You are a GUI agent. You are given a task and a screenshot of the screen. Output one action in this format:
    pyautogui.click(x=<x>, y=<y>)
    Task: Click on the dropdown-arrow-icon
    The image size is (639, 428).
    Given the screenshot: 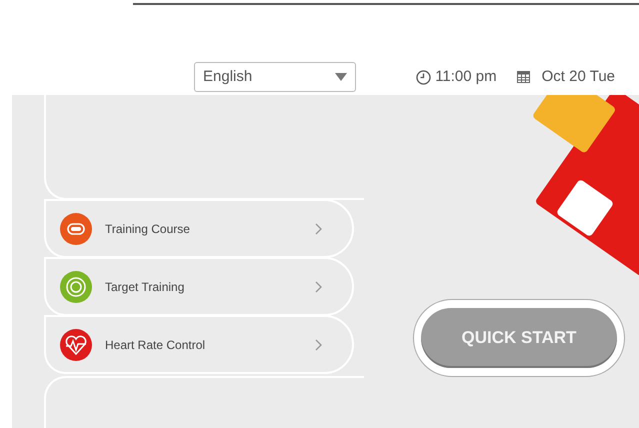 What is the action you would take?
    pyautogui.click(x=341, y=77)
    